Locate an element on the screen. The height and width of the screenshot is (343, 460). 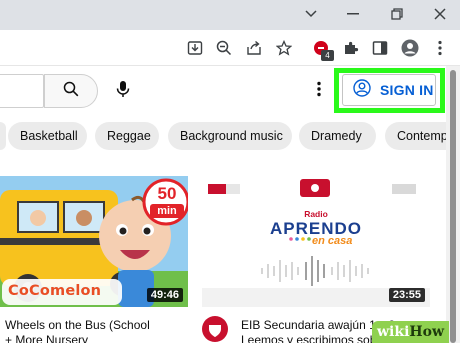
sign-in-button: SIGN IN is located at coordinates (389, 90).